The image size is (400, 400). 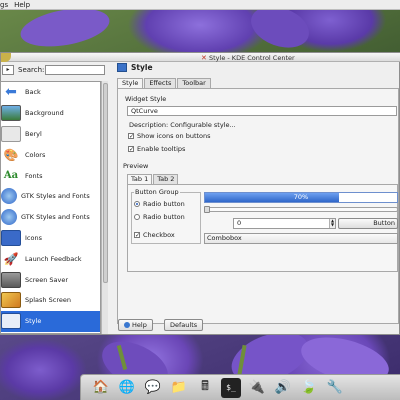 I want to click on font-icon: Aa, so click(x=11, y=176).